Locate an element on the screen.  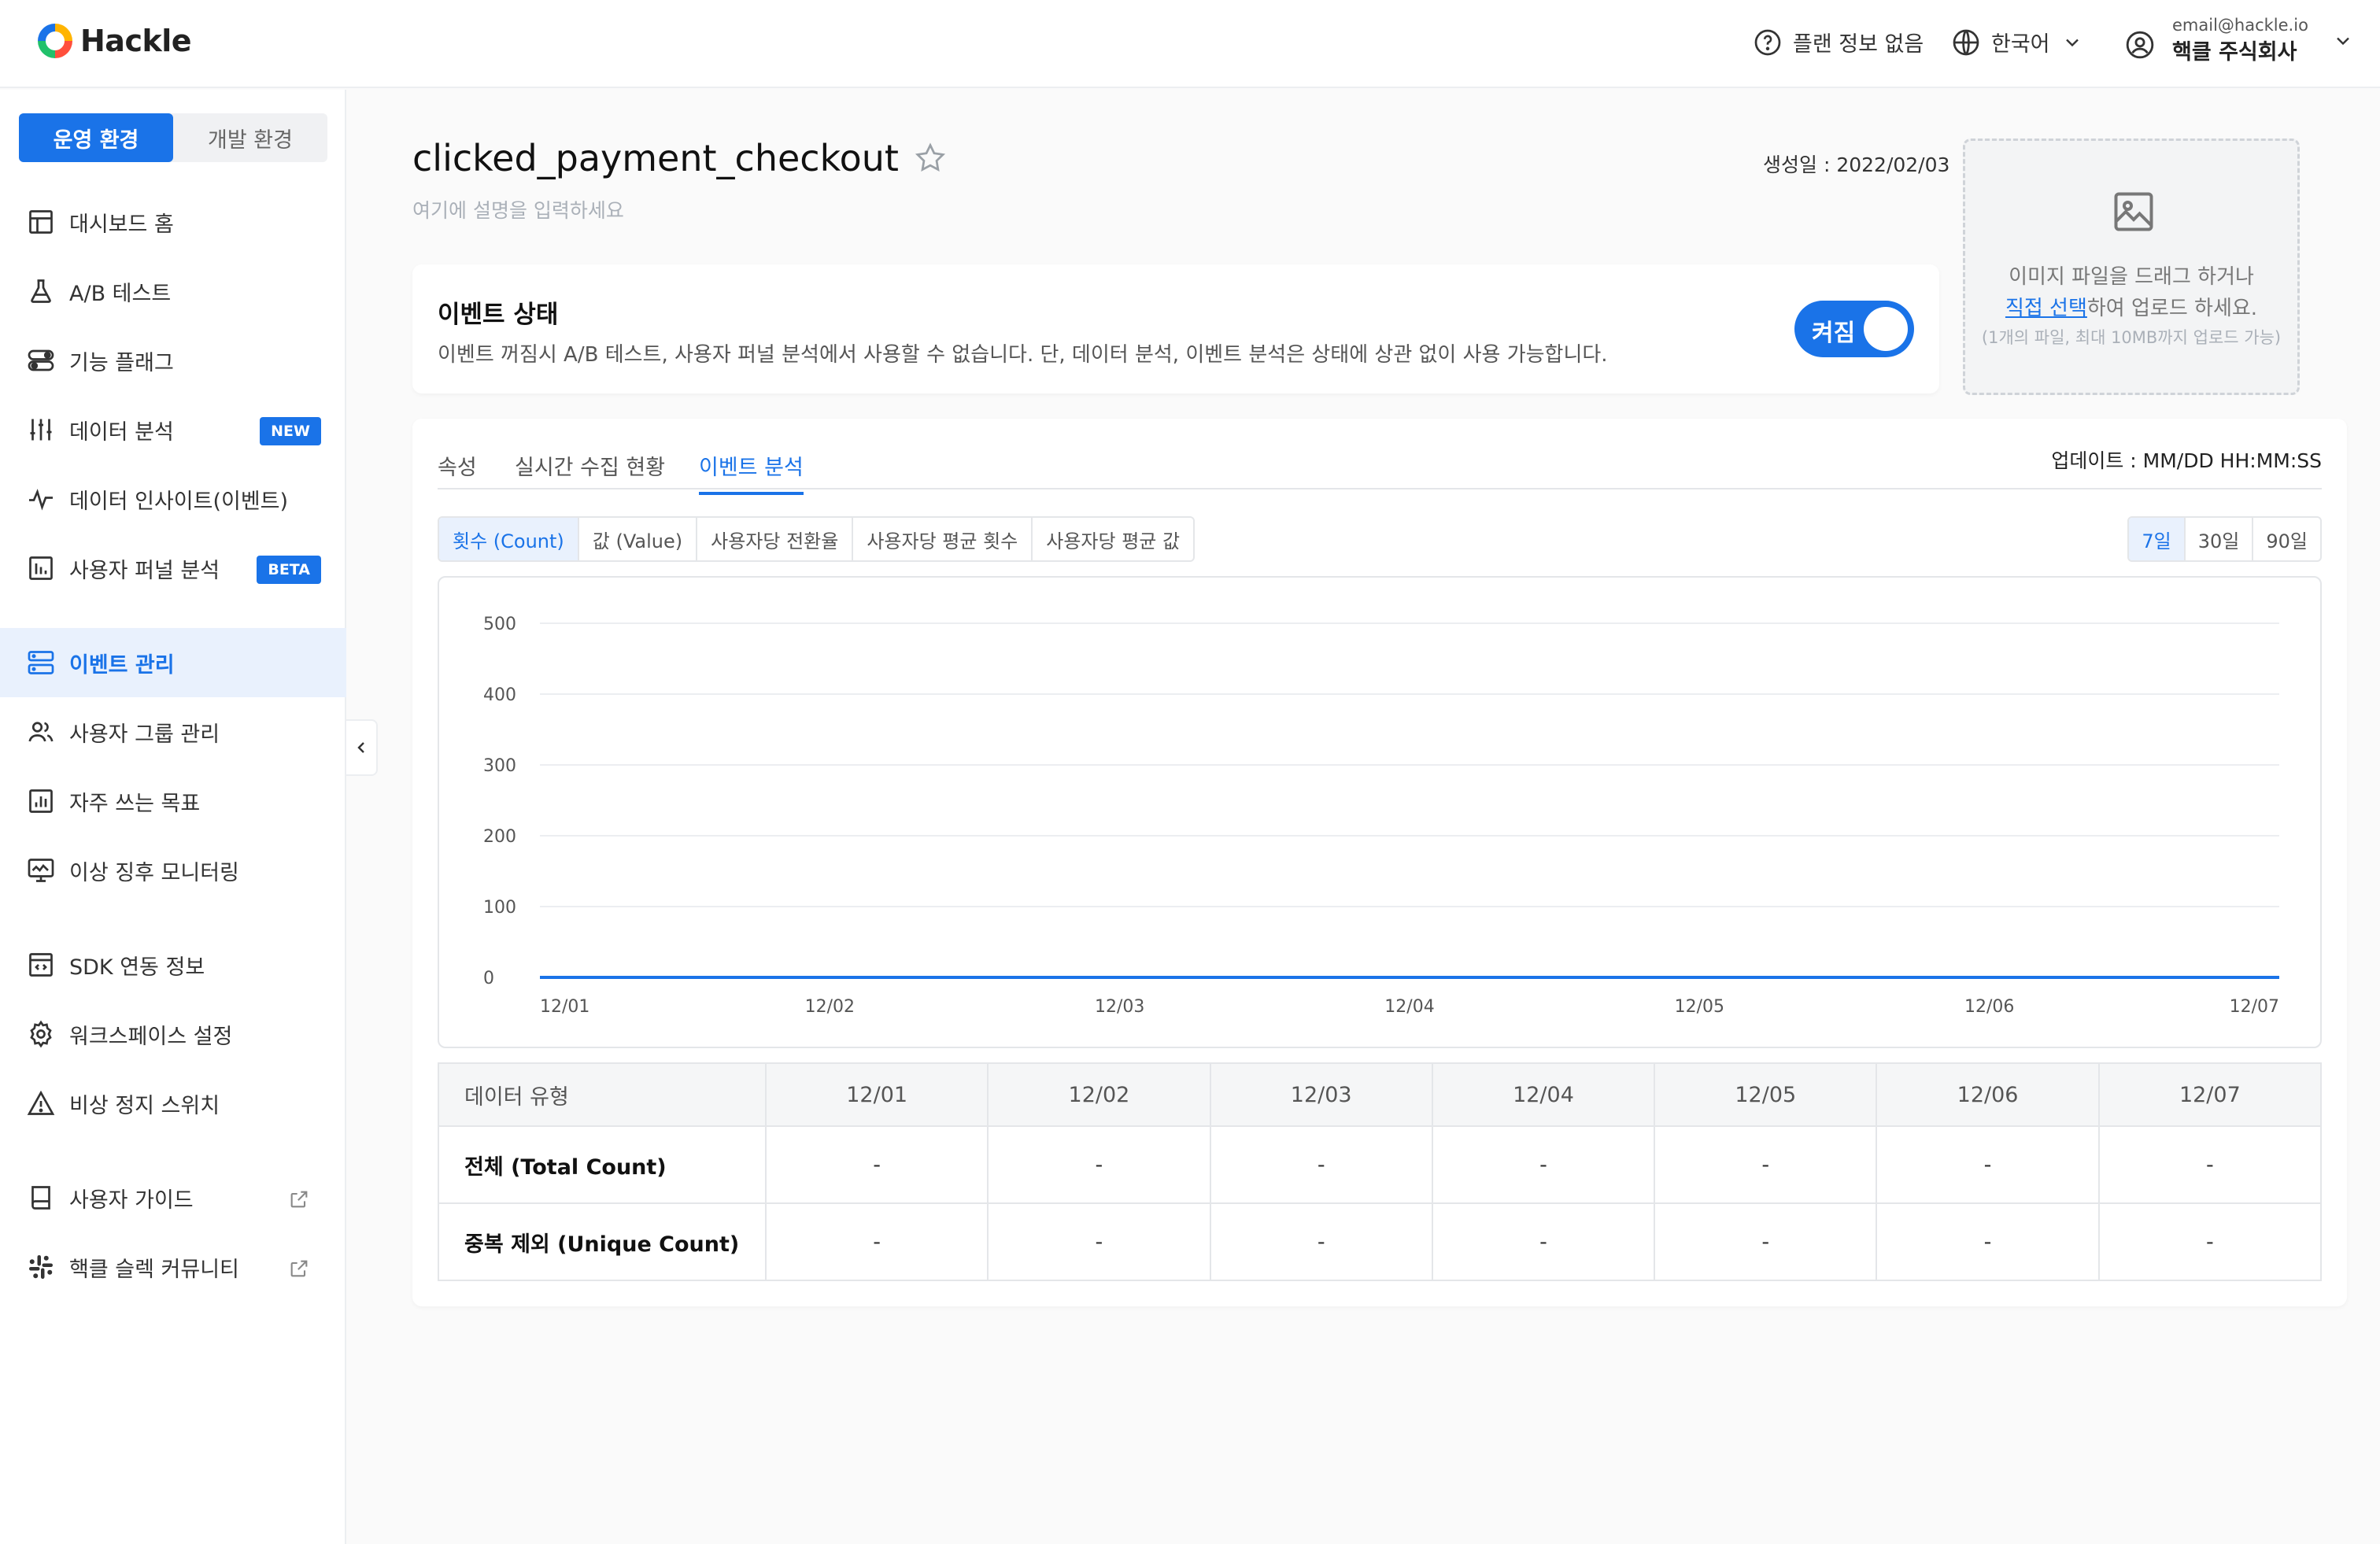
chevron-down-icon is located at coordinates (2072, 42).